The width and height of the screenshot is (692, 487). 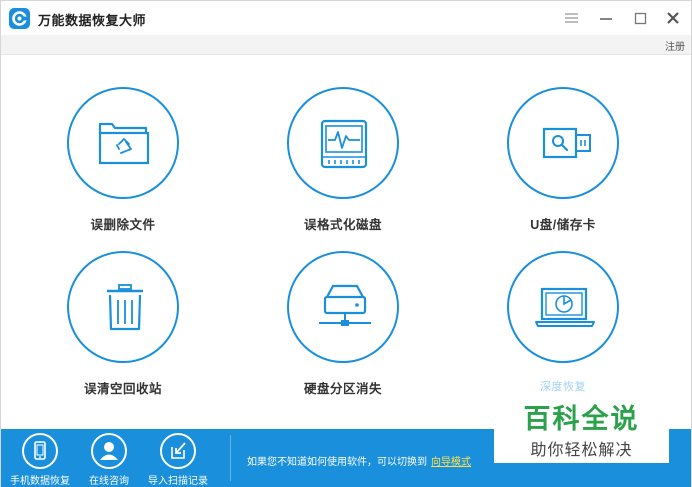 I want to click on tile-partition-lost: 硬盘分区消失, so click(x=343, y=324).